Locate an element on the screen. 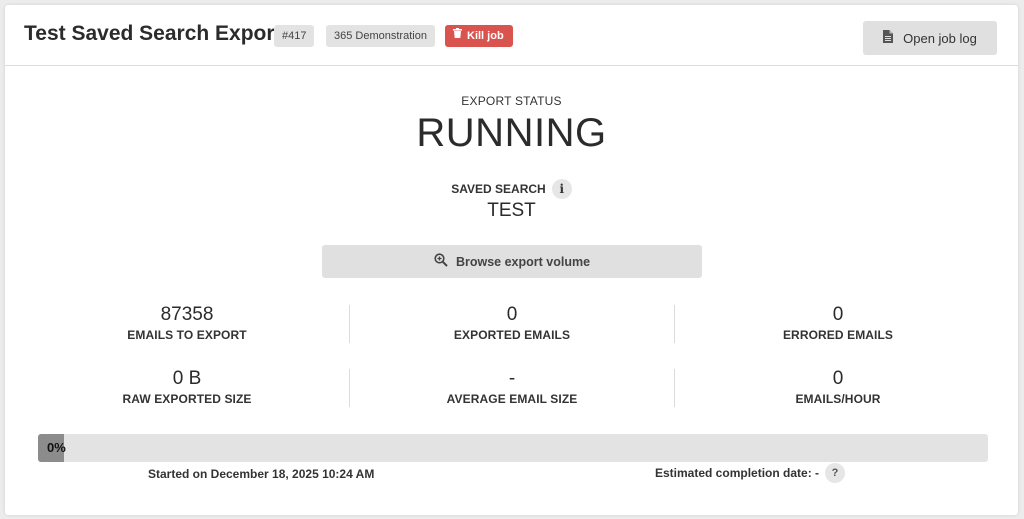  browse-export-volume-label: Browse export volume is located at coordinates (523, 261).